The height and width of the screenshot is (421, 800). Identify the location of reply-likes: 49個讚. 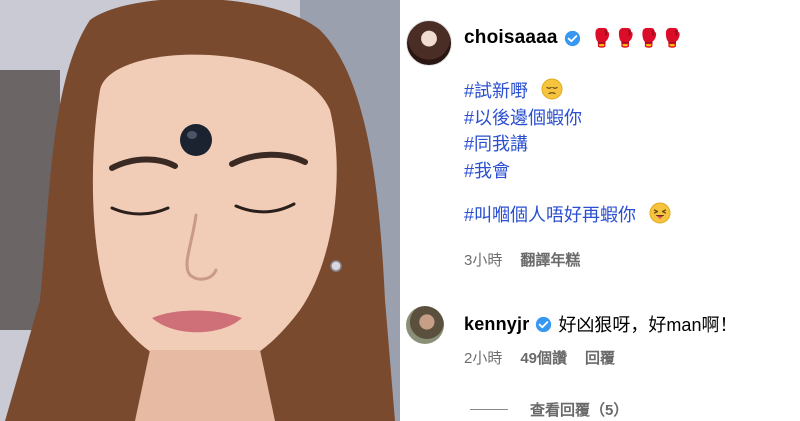
(543, 357).